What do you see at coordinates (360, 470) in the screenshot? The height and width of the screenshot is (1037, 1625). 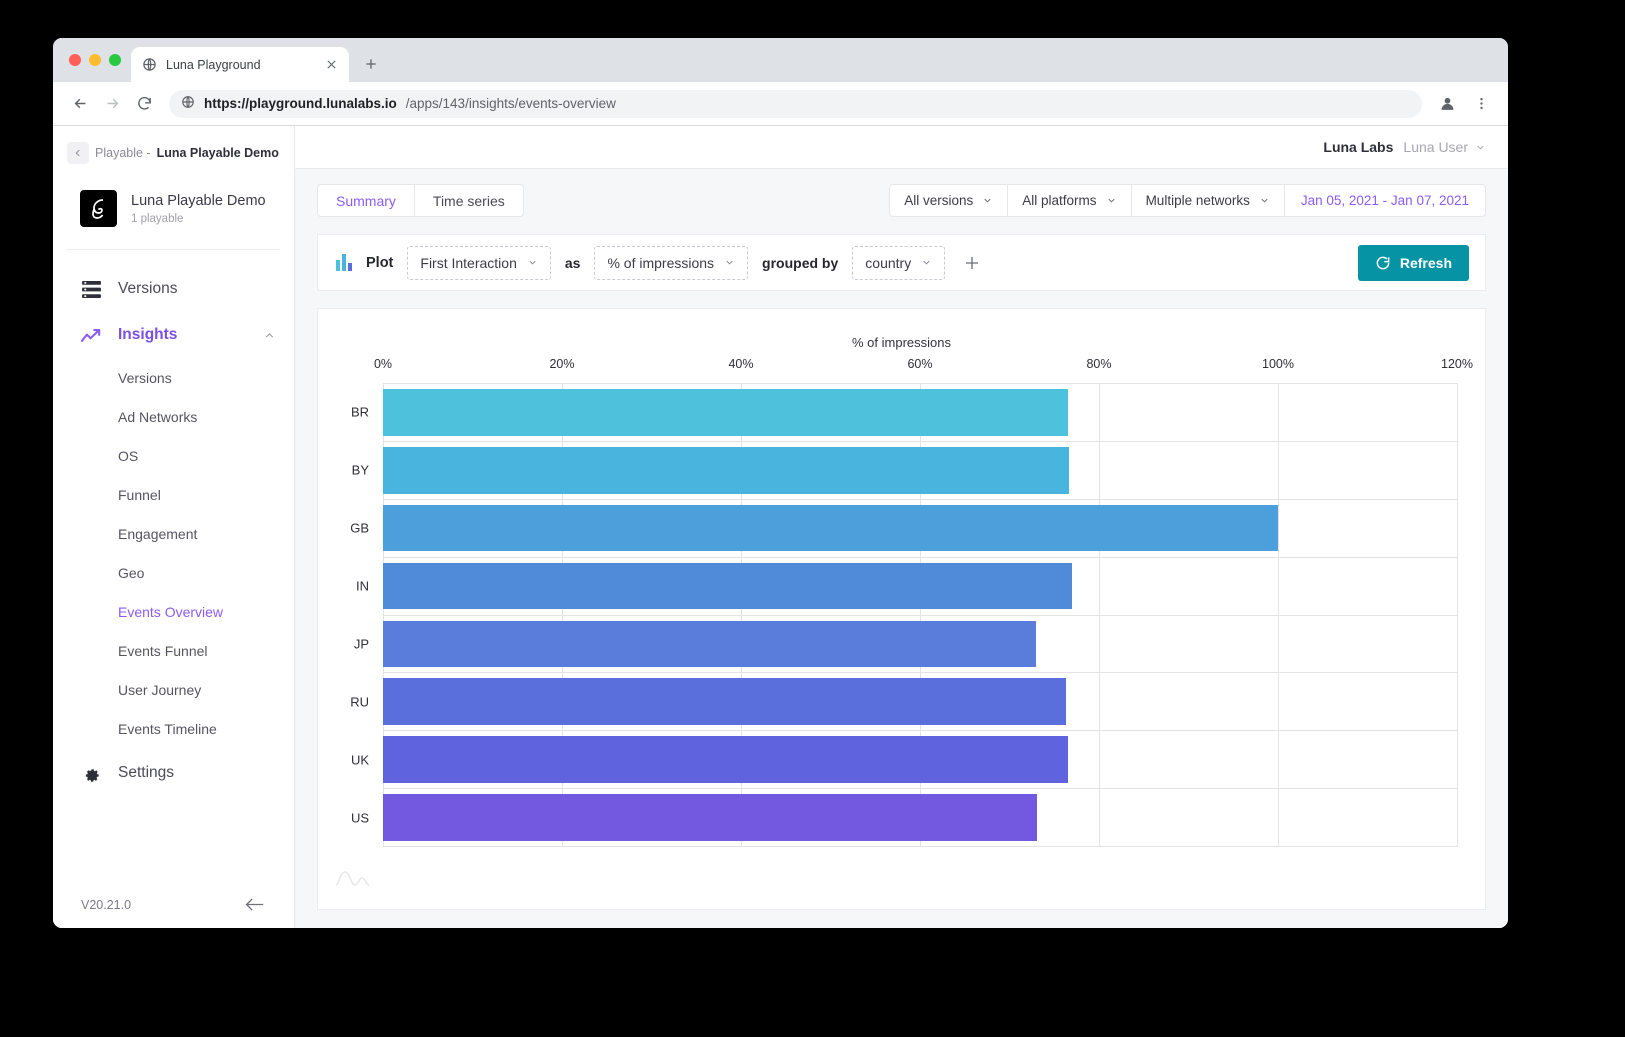 I see `bar-category-label: BY` at bounding box center [360, 470].